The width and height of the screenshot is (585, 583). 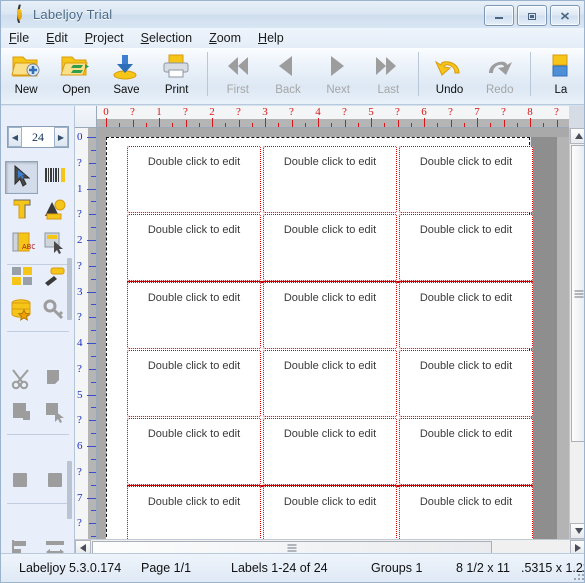 What do you see at coordinates (23, 38) in the screenshot?
I see `menu-item-file: File` at bounding box center [23, 38].